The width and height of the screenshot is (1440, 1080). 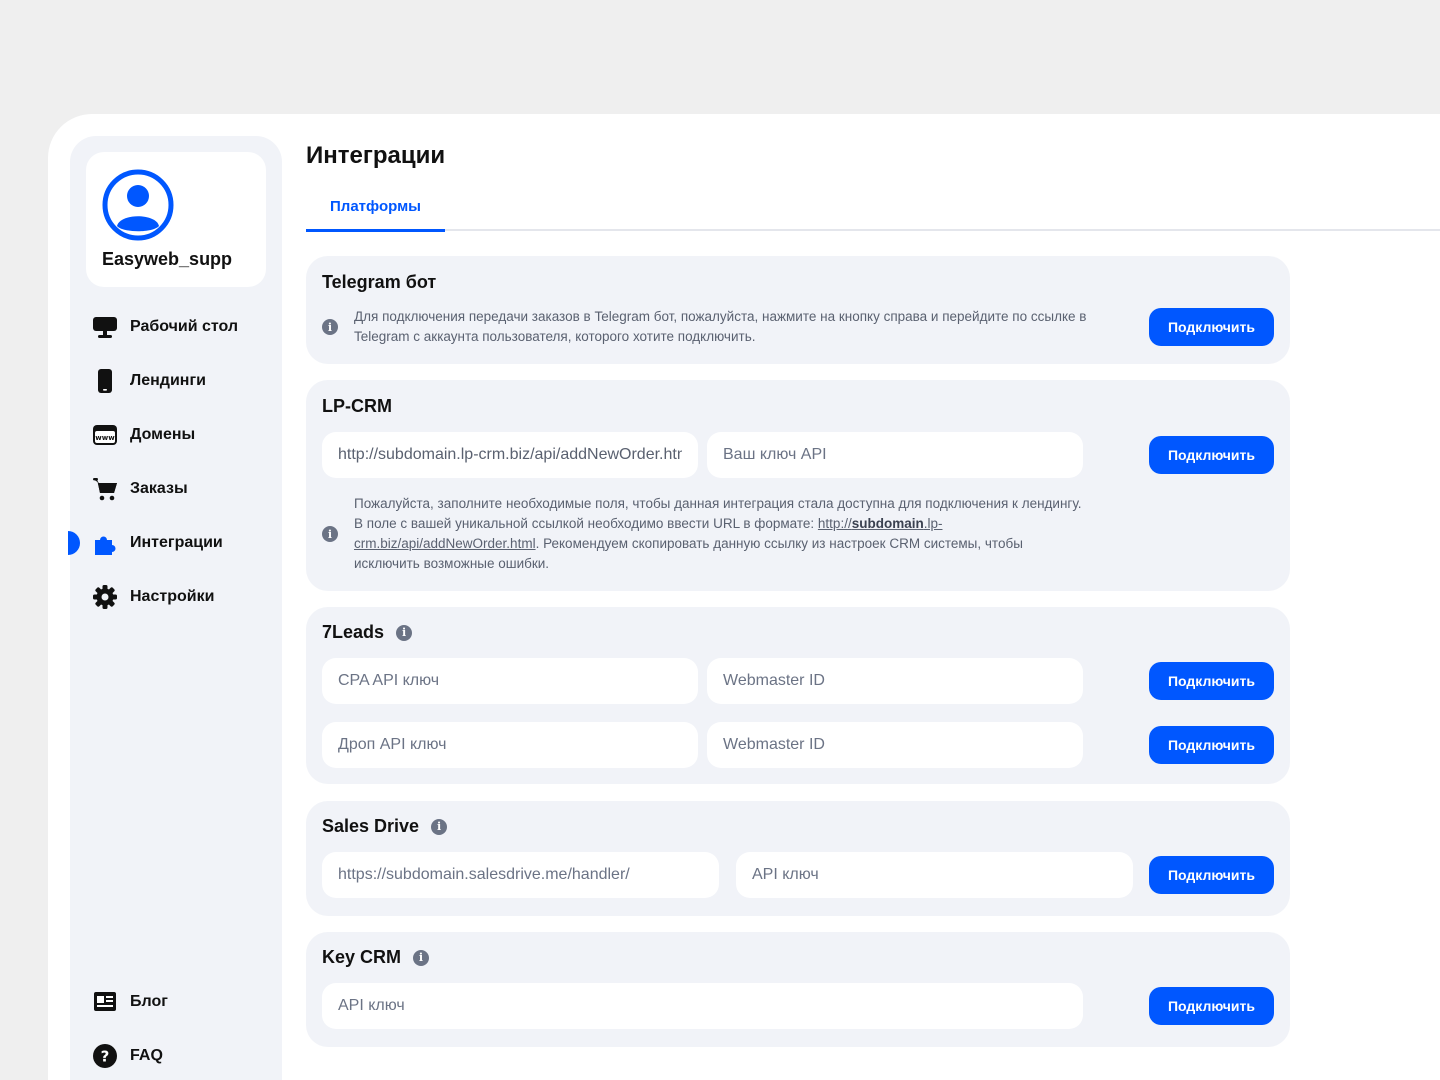 I want to click on user-avatar-icon, so click(x=138, y=205).